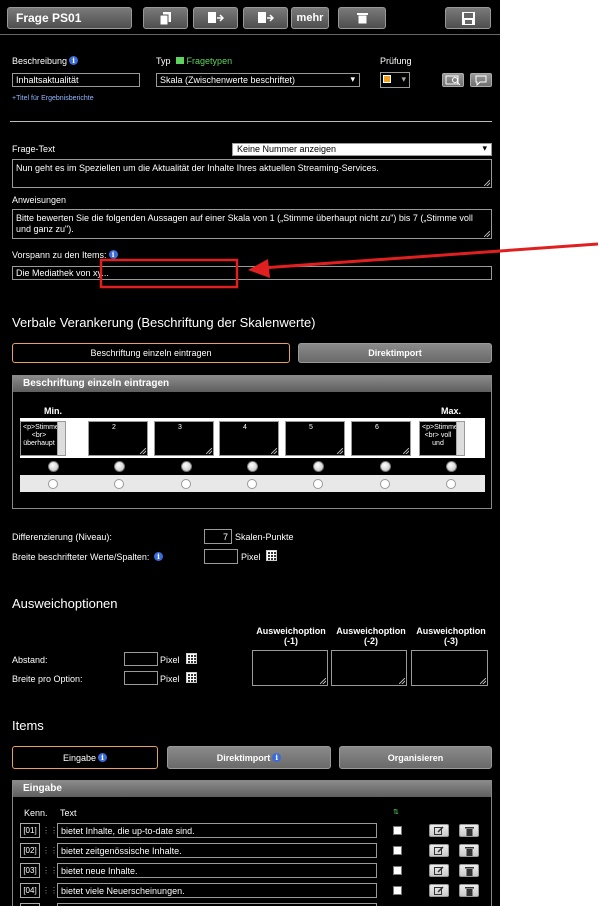 The width and height of the screenshot is (599, 906). Describe the element at coordinates (169, 273) in the screenshot. I see `annotation-highlight-box` at that location.